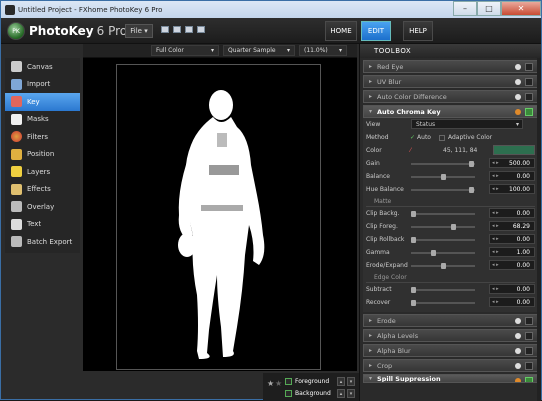 The height and width of the screenshot is (401, 542). I want to click on adaptive-color-checkbox, so click(441, 137).